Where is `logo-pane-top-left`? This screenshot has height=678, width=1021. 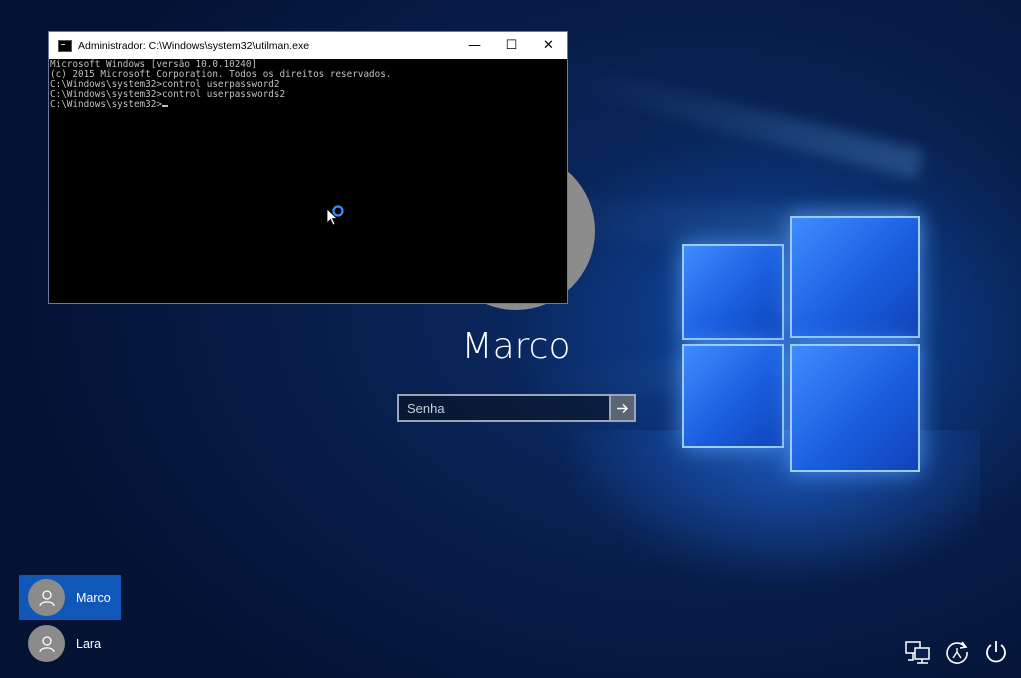
logo-pane-top-left is located at coordinates (733, 292).